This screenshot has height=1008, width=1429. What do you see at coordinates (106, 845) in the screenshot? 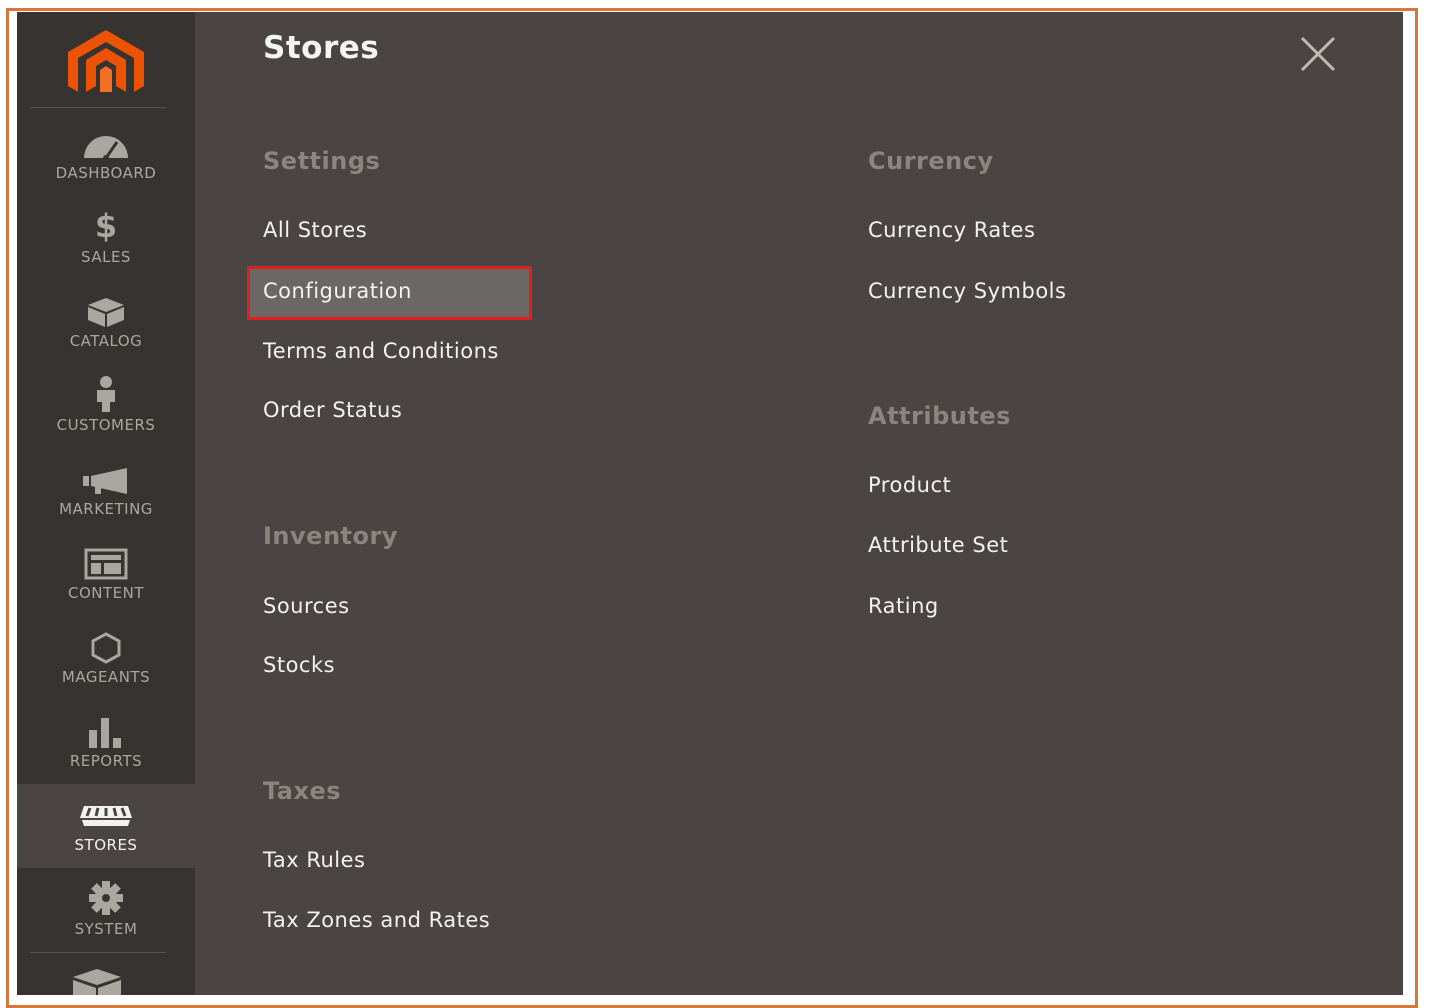
I see `nav-label: STORES` at bounding box center [106, 845].